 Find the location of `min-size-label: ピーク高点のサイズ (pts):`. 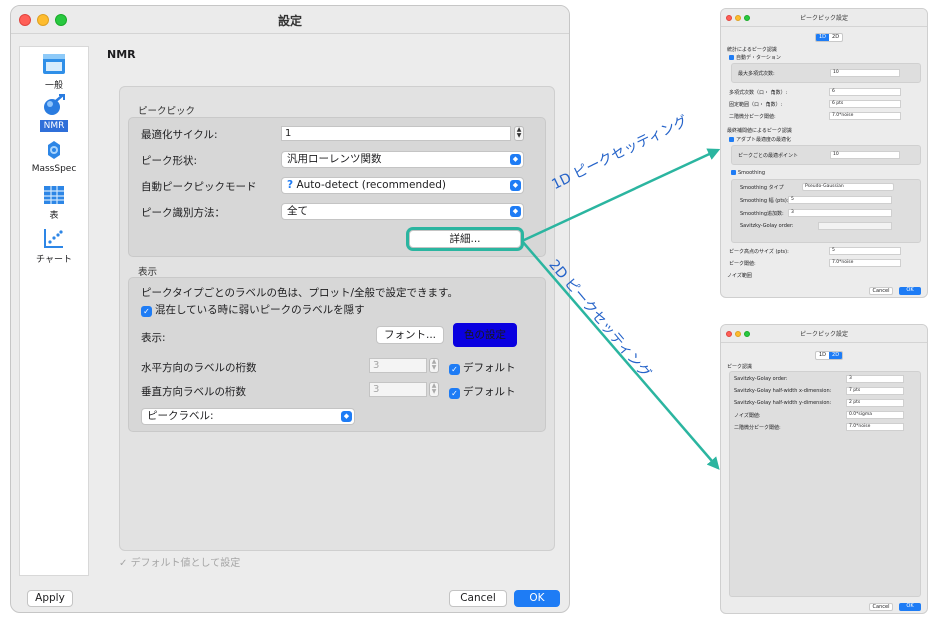

min-size-label: ピーク高点のサイズ (pts): is located at coordinates (759, 252).